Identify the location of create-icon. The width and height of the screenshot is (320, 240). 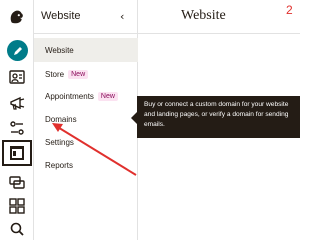
(17, 50).